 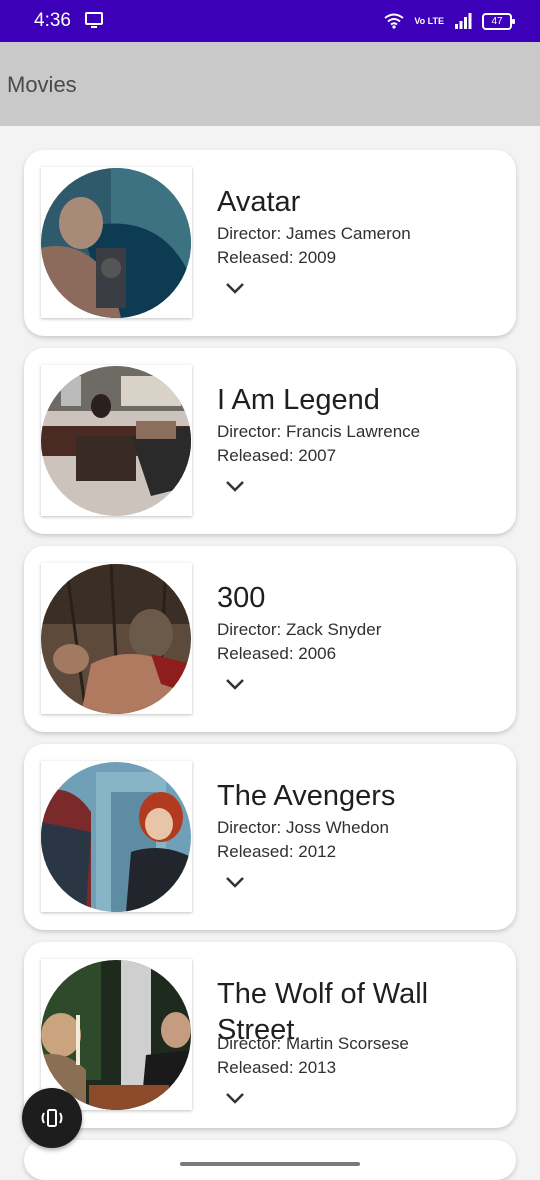 I want to click on volte-label: Vo LTE, so click(x=429, y=20).